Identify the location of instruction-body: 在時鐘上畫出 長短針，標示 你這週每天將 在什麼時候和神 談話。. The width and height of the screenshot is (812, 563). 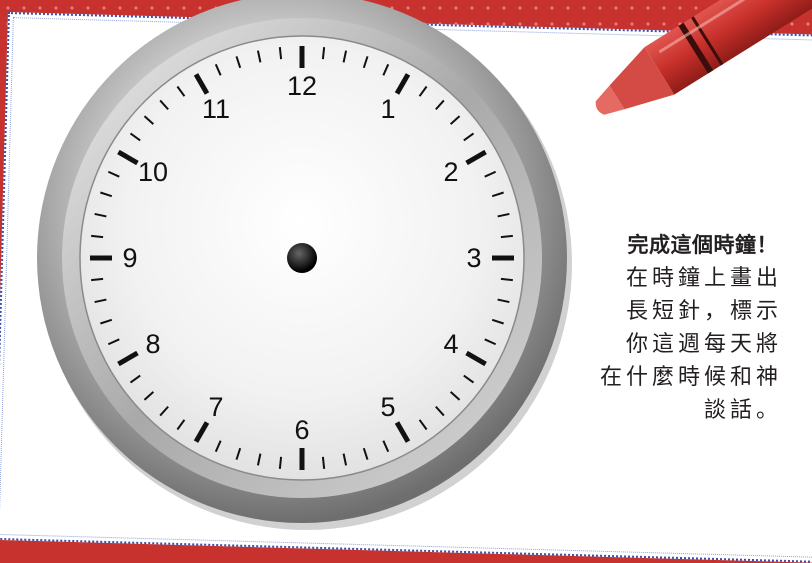
(690, 344).